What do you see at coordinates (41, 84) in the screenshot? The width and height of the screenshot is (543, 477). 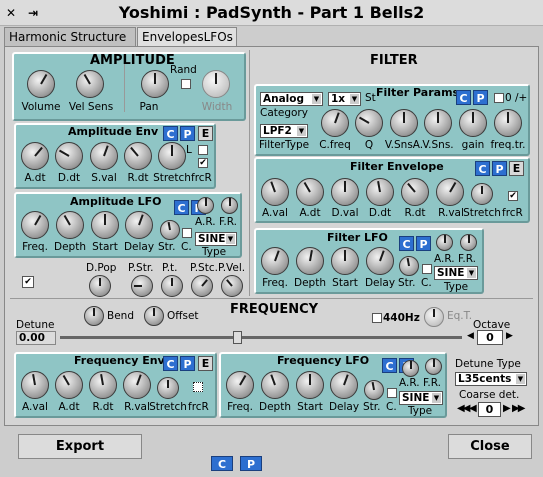 I see `volume-knob` at bounding box center [41, 84].